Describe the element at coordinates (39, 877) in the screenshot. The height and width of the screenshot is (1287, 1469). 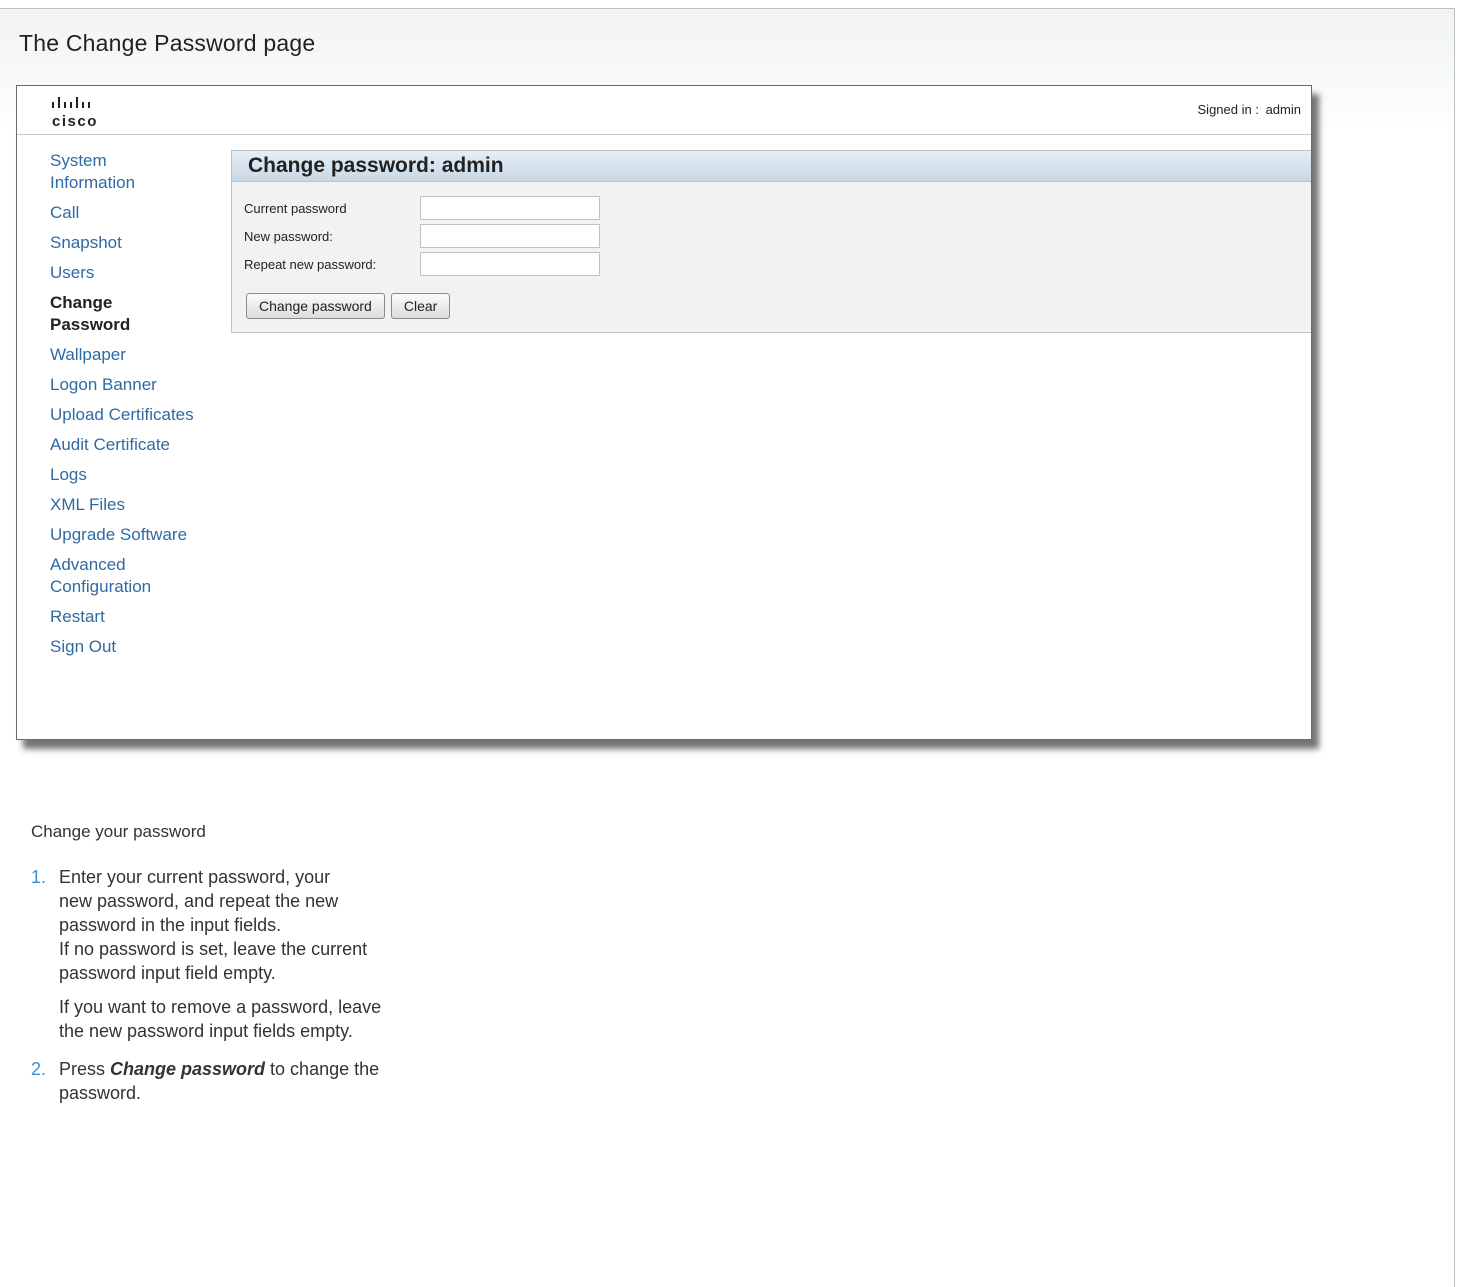
I see `step-1-number: 1.` at that location.